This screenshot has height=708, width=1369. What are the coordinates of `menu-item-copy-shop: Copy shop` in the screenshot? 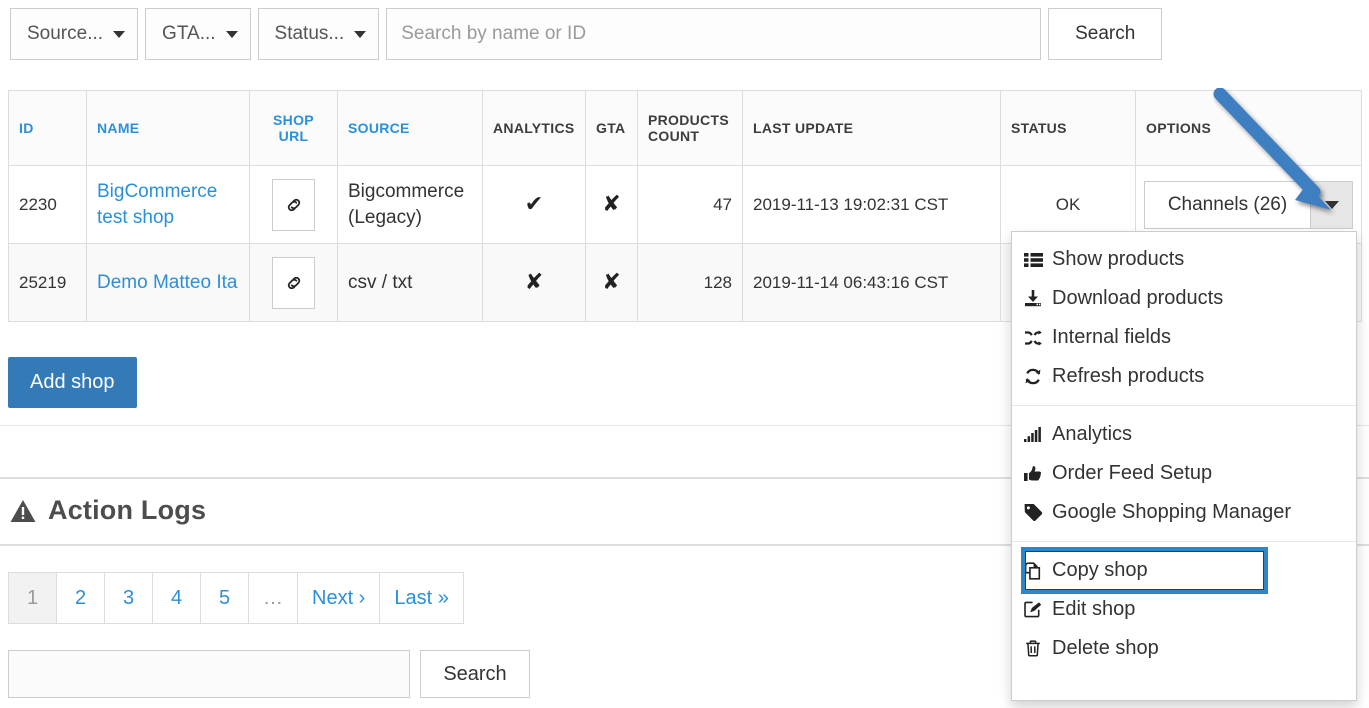 It's located at (1184, 570).